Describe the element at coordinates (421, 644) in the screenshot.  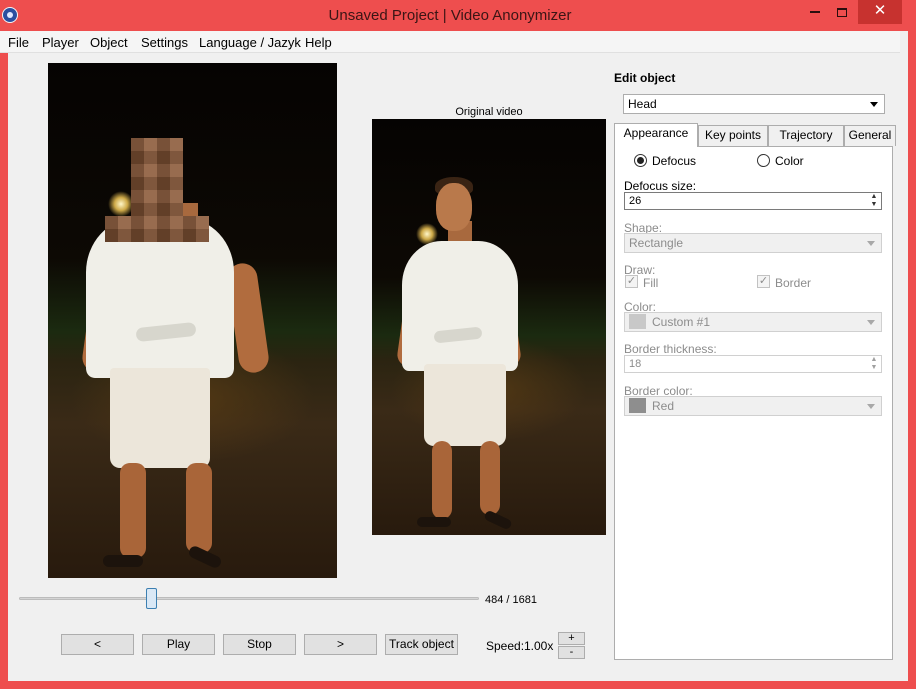
I see `track-object-button: Track object` at that location.